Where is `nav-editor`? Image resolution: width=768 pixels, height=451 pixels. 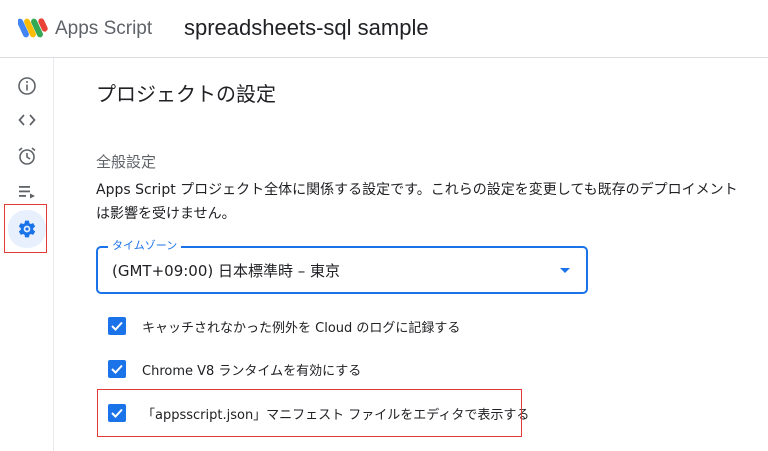
nav-editor is located at coordinates (27, 120).